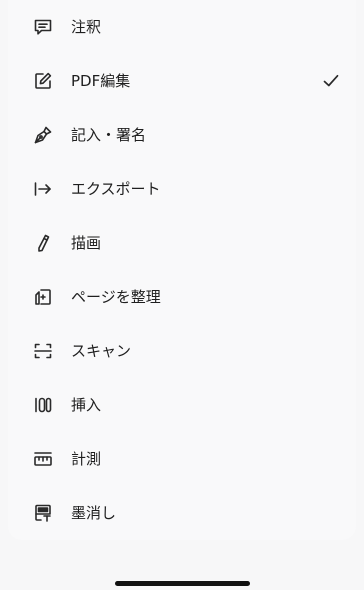 The width and height of the screenshot is (364, 590). What do you see at coordinates (43, 297) in the screenshot?
I see `organize-pages-icon` at bounding box center [43, 297].